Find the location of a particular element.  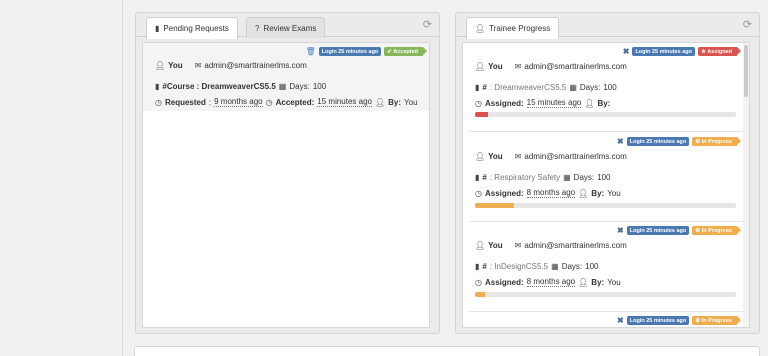

panel-header: ▮ Pending Requests ? Review Exams ⟳ is located at coordinates (287, 26).